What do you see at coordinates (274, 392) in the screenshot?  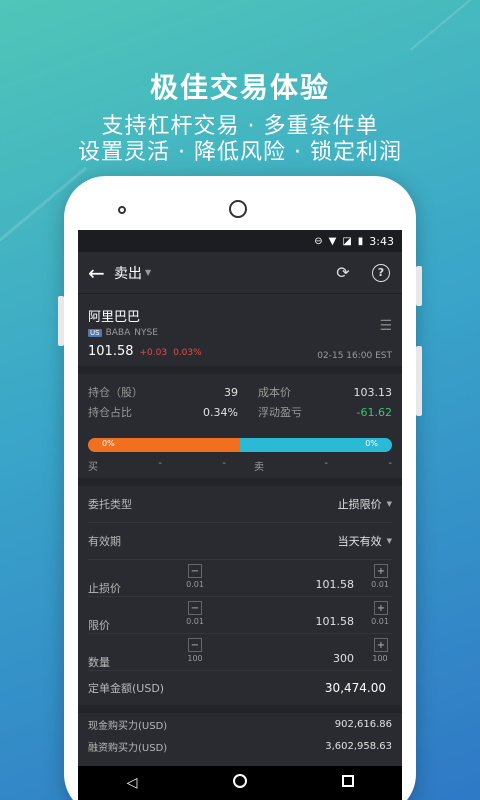 I see `cost-label: 成本价` at bounding box center [274, 392].